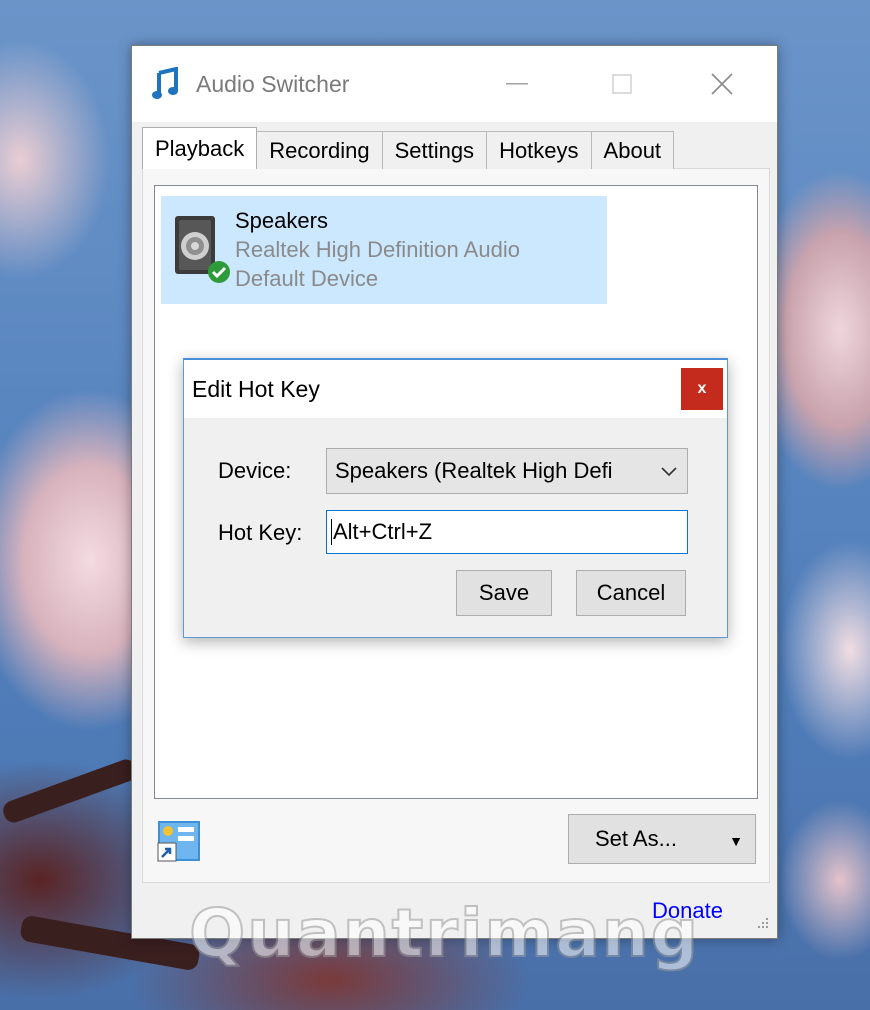 The image size is (870, 1010). What do you see at coordinates (762, 922) in the screenshot?
I see `resize-grip-icon` at bounding box center [762, 922].